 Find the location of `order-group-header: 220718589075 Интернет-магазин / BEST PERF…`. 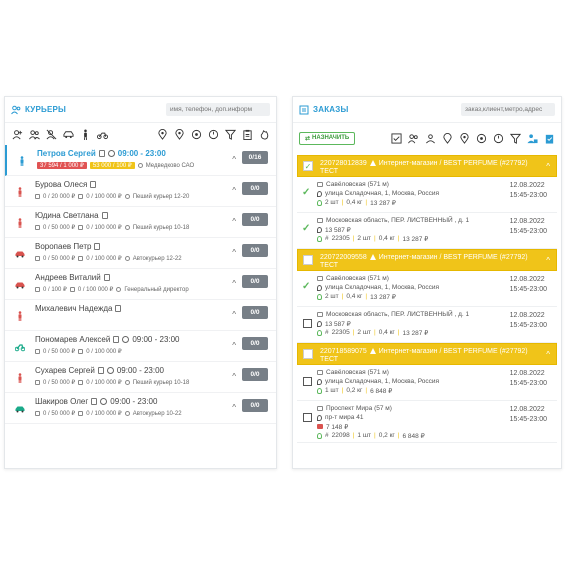

order-group-header: 220718589075 Интернет-магазин / BEST PERF… is located at coordinates (427, 354).